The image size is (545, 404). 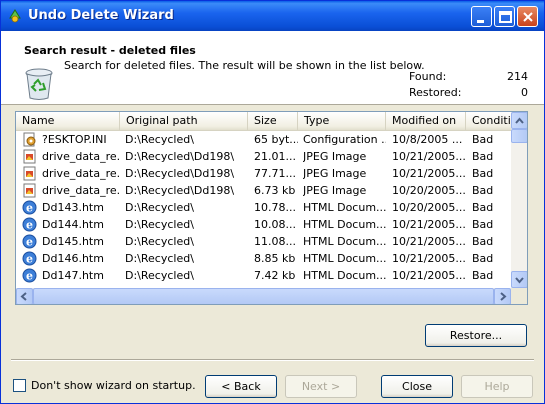 What do you see at coordinates (342, 121) in the screenshot?
I see `column-header-type: Type` at bounding box center [342, 121].